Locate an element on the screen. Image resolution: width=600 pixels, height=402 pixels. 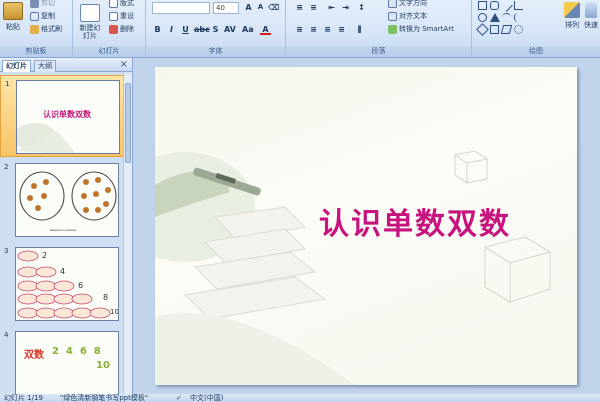
thumbnail-slide-1: 1 认识单数双数 is located at coordinates (62, 116).